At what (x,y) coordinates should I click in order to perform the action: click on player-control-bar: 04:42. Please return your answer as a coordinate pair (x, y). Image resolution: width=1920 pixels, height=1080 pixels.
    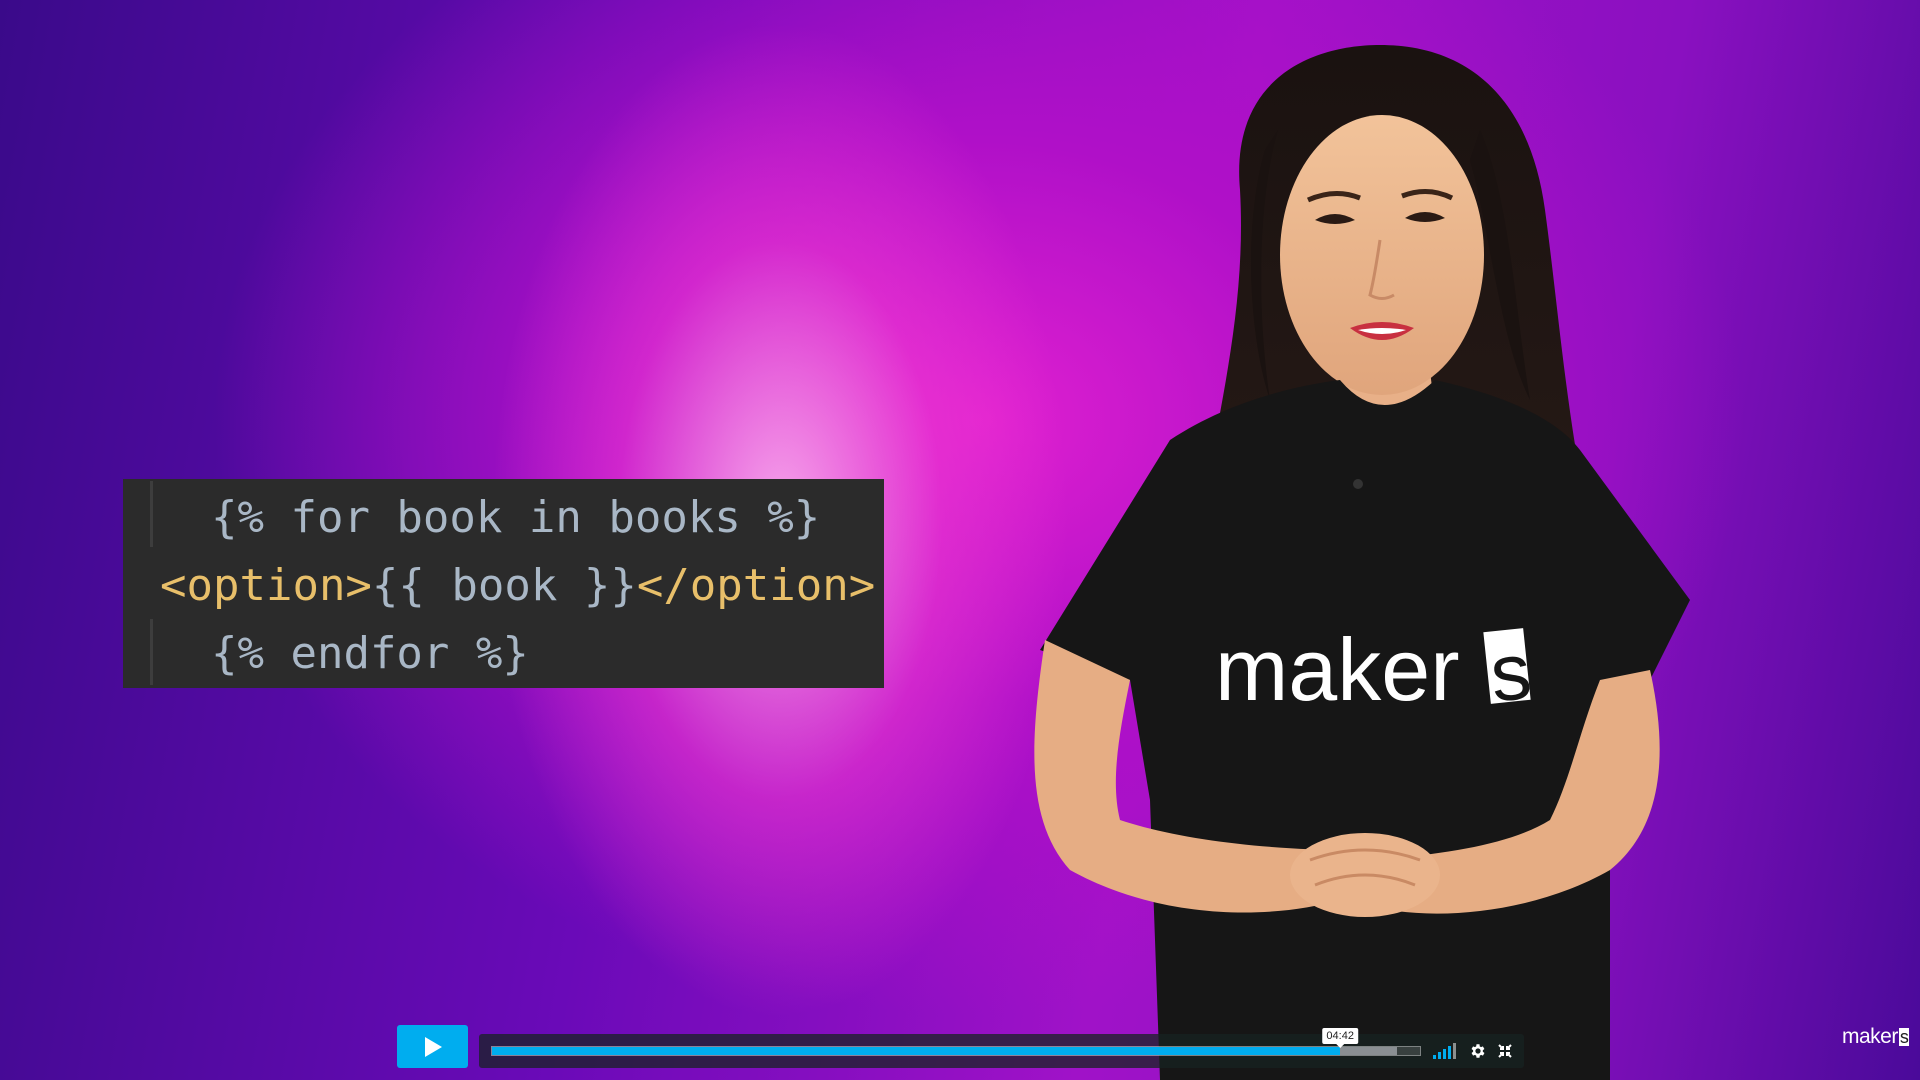
    Looking at the image, I should click on (1001, 1048).